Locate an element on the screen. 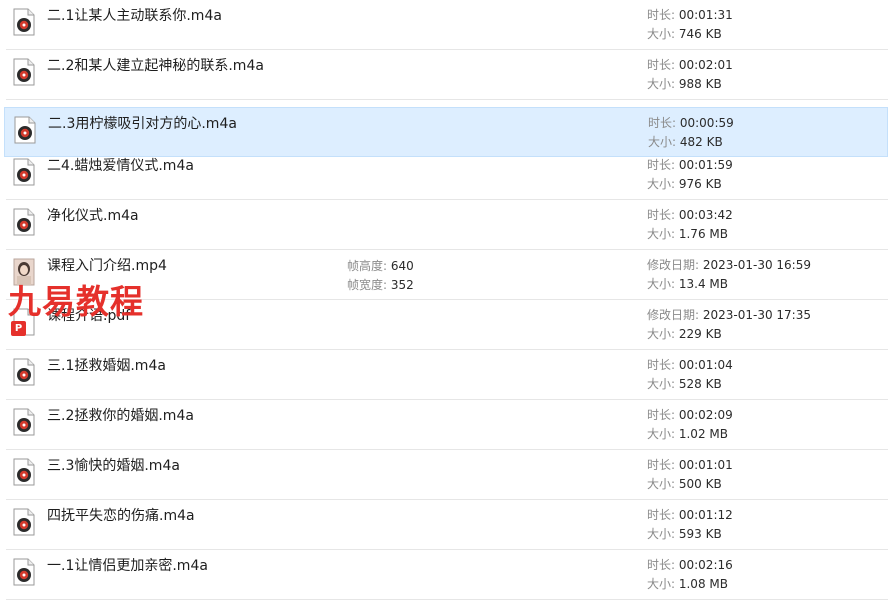  duration: 时长: 00:01:01 is located at coordinates (690, 465).